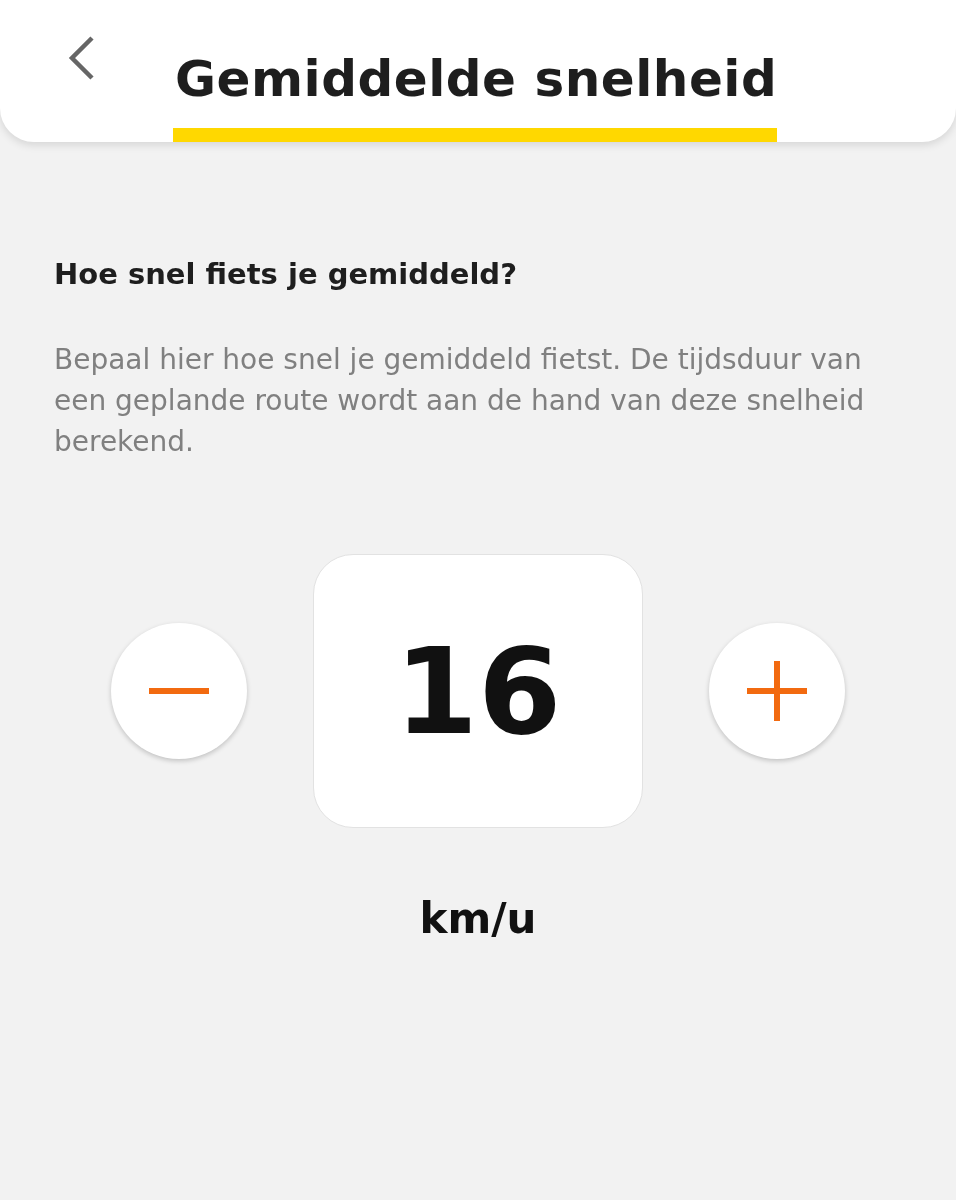 This screenshot has width=956, height=1200. I want to click on speed-value: 16, so click(478, 691).